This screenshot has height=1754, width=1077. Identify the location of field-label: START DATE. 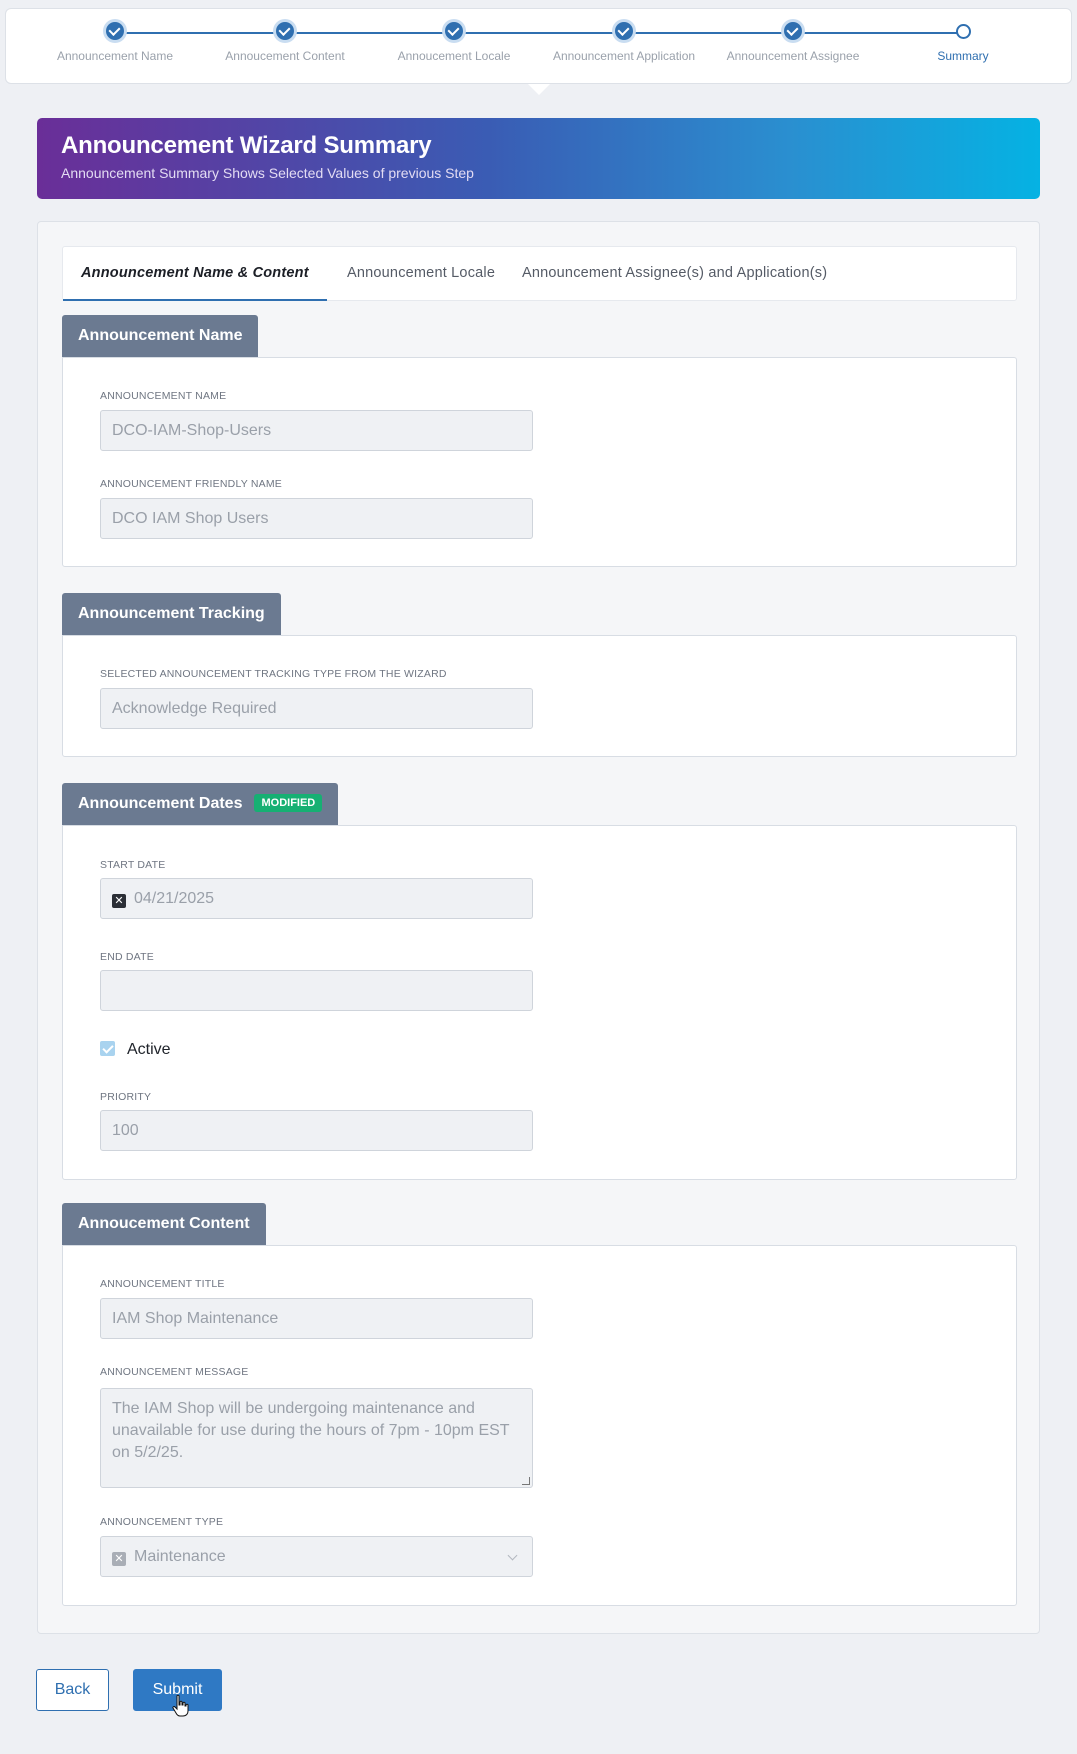
(133, 865).